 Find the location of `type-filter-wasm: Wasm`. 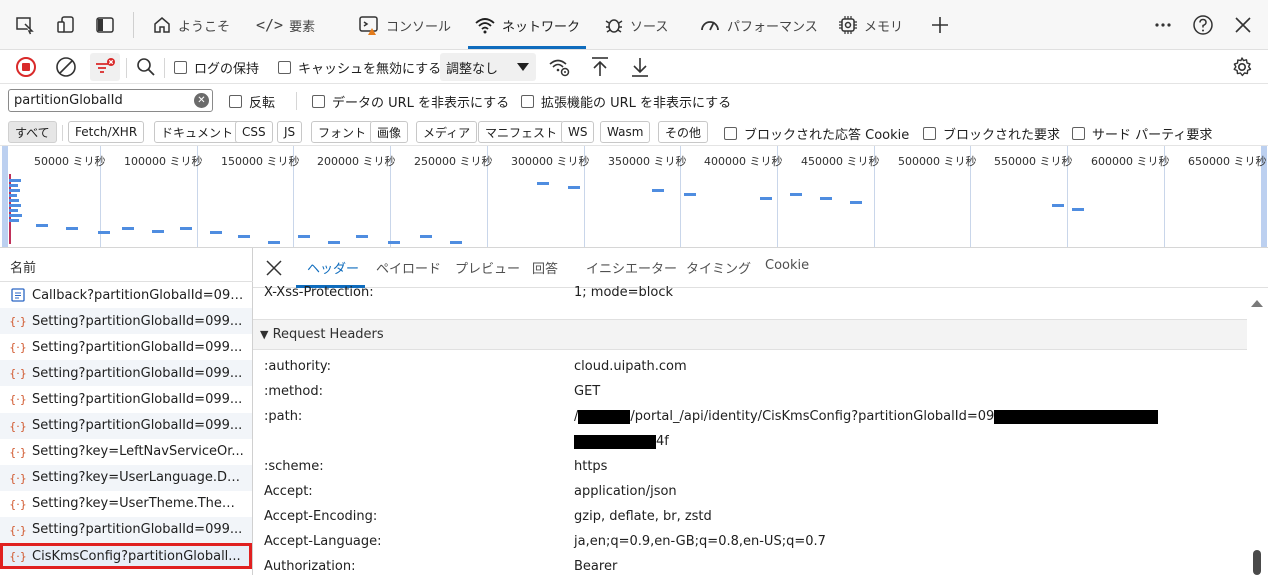

type-filter-wasm: Wasm is located at coordinates (625, 132).